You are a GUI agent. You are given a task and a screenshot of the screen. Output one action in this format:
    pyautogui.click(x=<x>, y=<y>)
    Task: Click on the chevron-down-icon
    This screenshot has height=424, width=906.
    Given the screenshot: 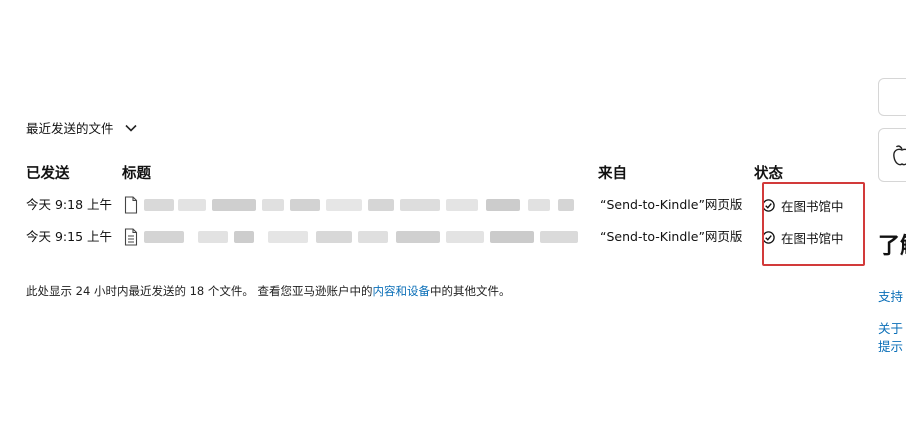 What is the action you would take?
    pyautogui.click(x=130, y=128)
    